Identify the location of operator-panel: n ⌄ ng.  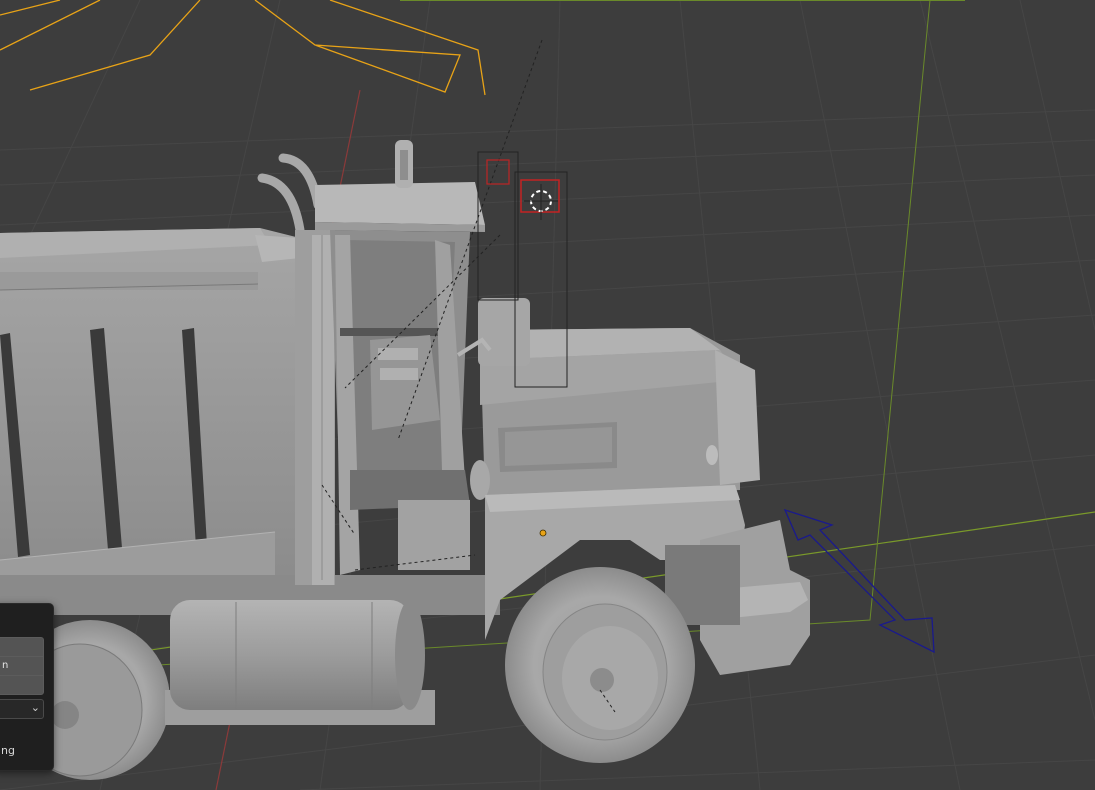
(27, 687).